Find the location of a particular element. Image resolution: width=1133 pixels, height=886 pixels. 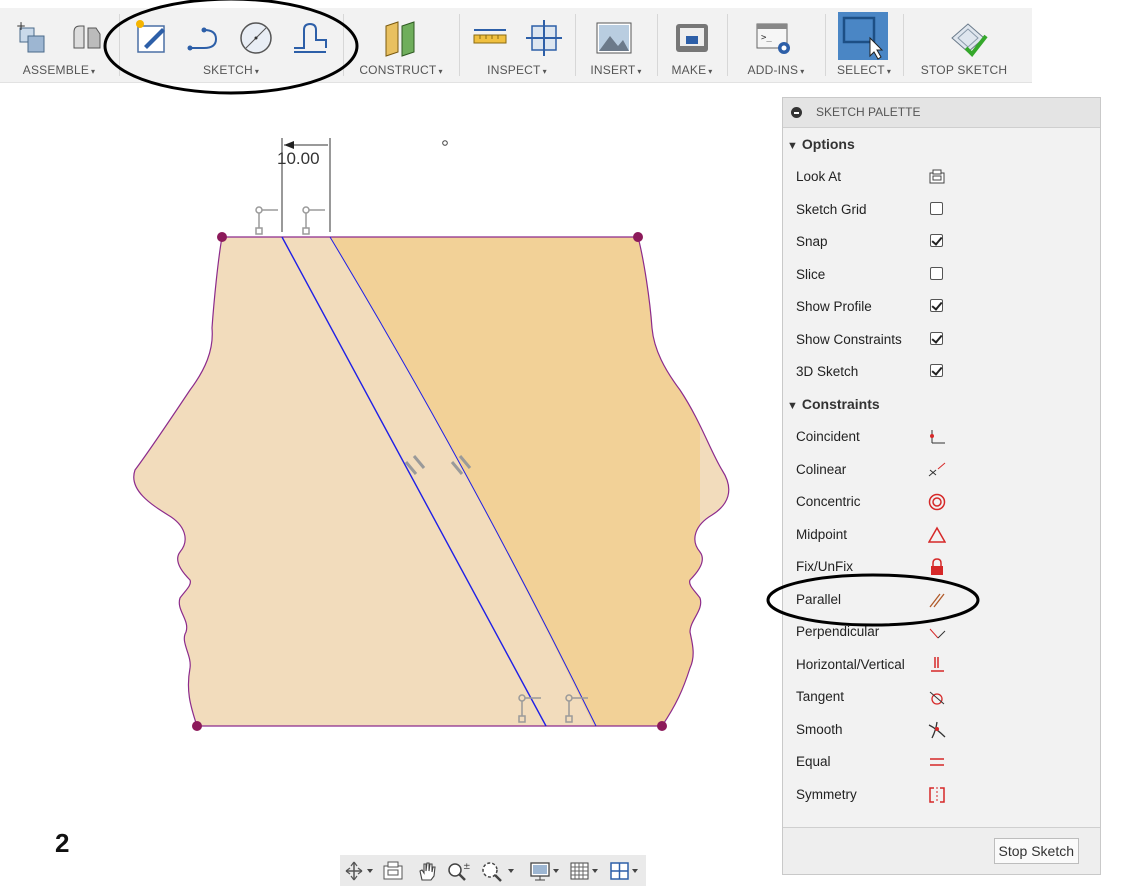

sketch-grid-checkbox is located at coordinates (937, 209).